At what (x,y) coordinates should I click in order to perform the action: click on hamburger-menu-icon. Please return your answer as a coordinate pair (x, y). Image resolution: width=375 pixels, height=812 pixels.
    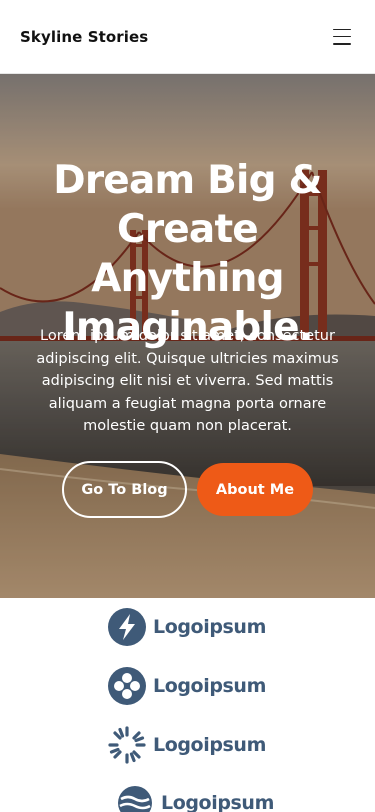
    Looking at the image, I should click on (342, 36).